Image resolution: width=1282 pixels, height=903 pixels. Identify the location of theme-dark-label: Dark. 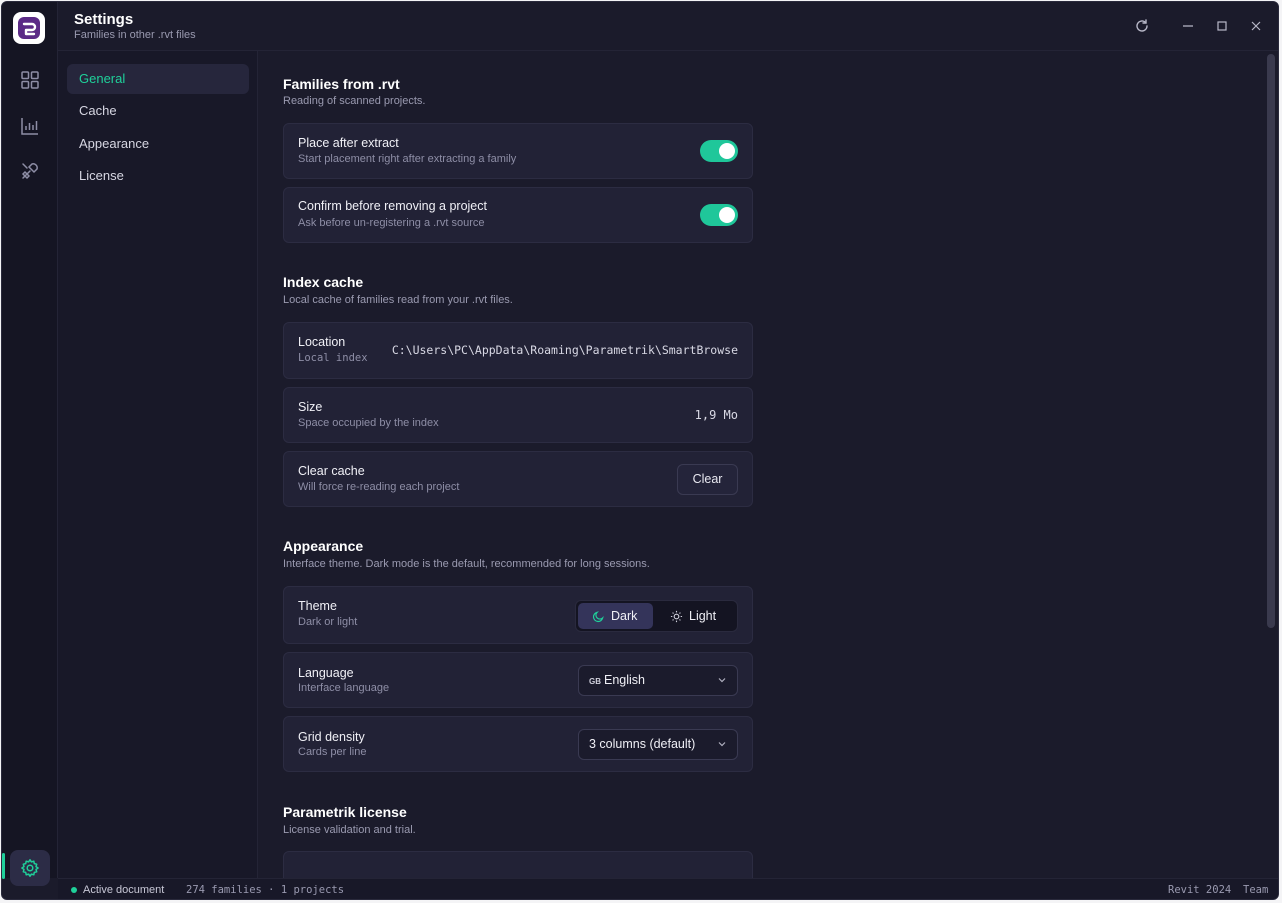
(624, 616).